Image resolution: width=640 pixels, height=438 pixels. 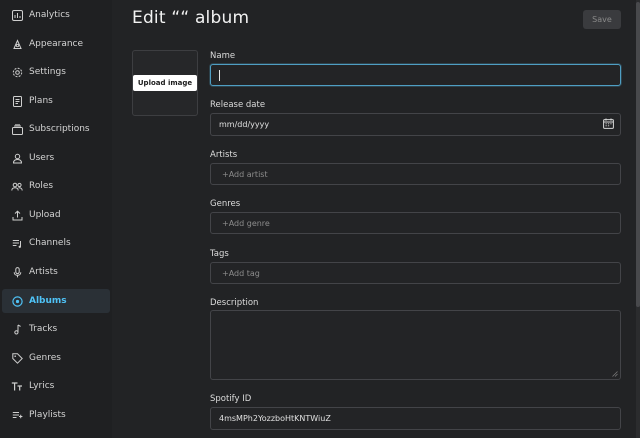 What do you see at coordinates (415, 223) in the screenshot?
I see `genres-field: +Add genre` at bounding box center [415, 223].